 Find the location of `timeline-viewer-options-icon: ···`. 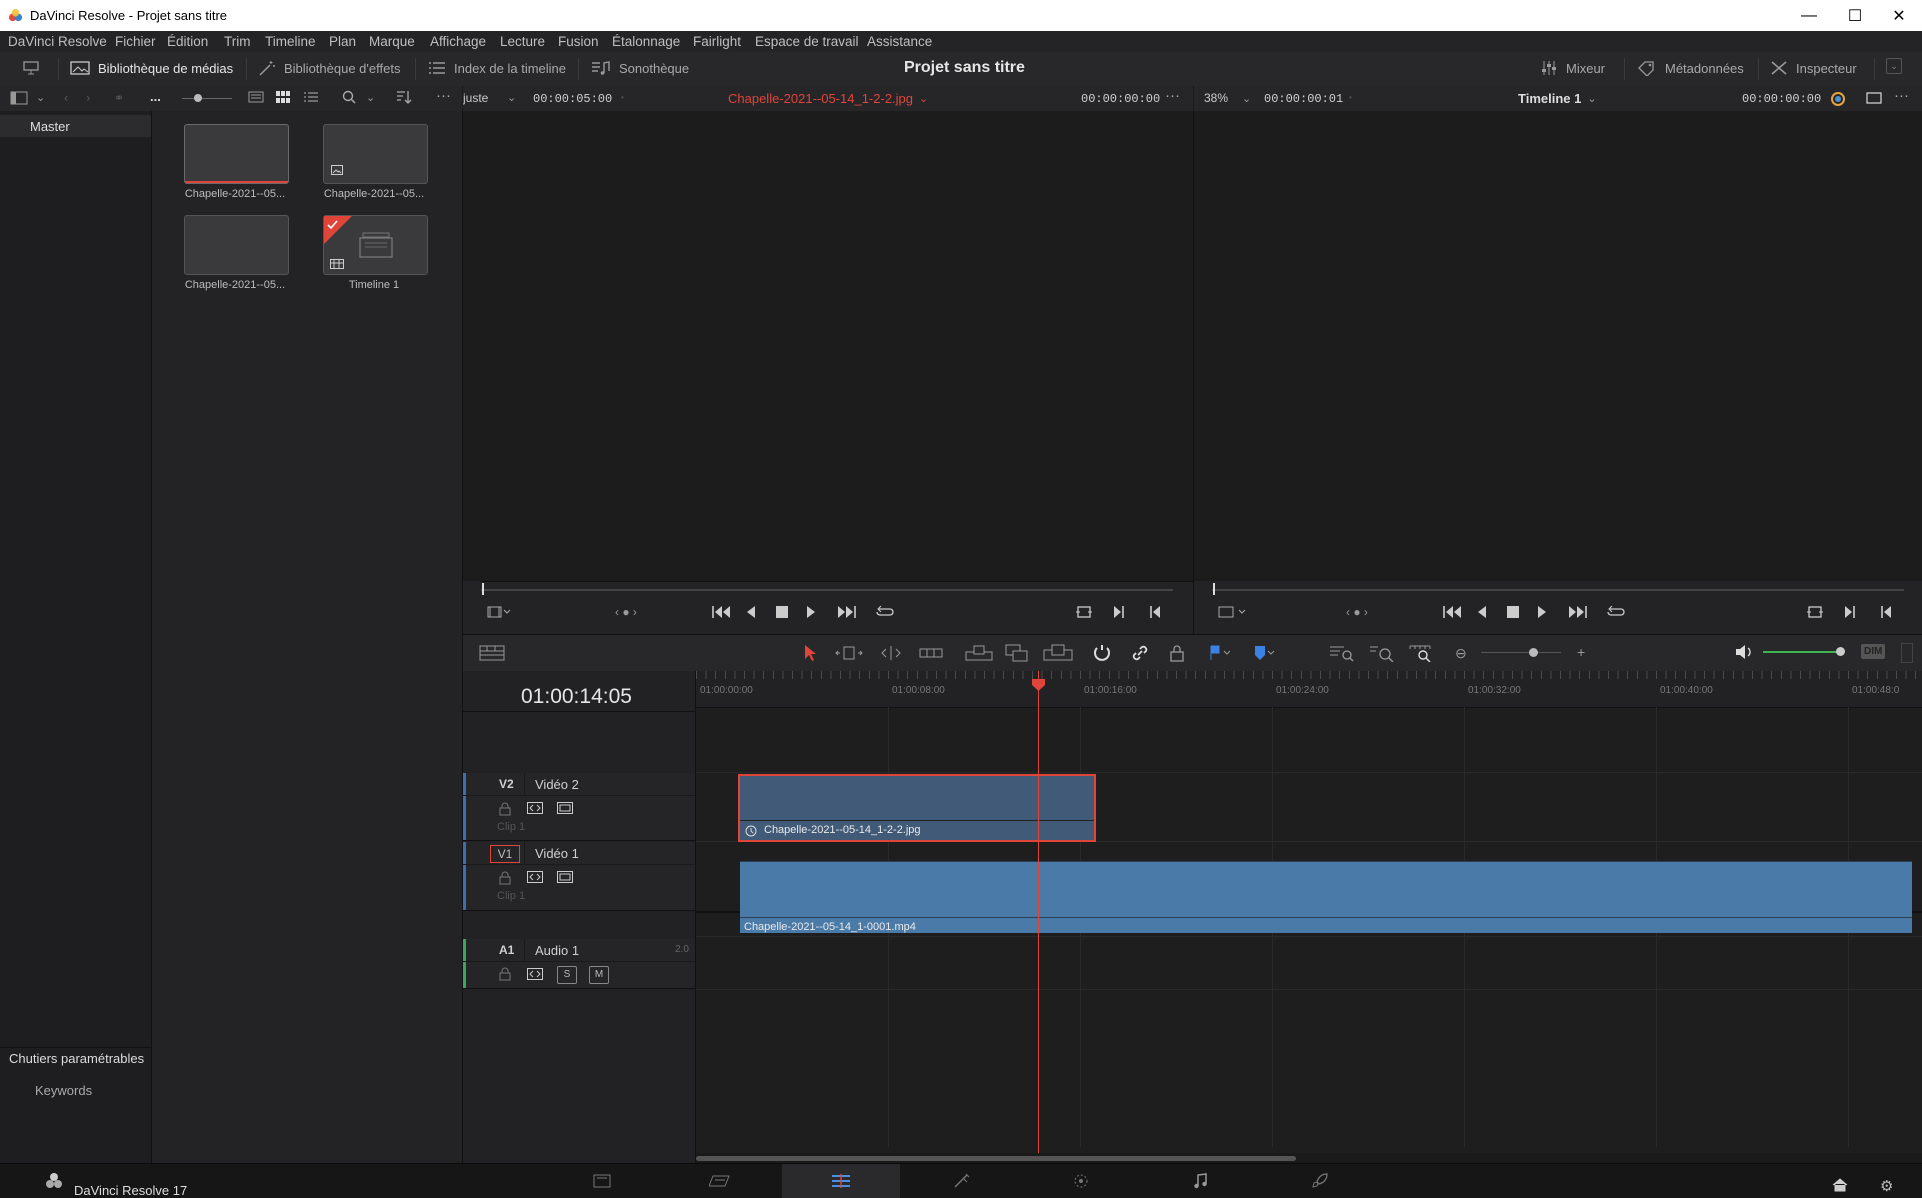

timeline-viewer-options-icon: ··· is located at coordinates (1901, 95).